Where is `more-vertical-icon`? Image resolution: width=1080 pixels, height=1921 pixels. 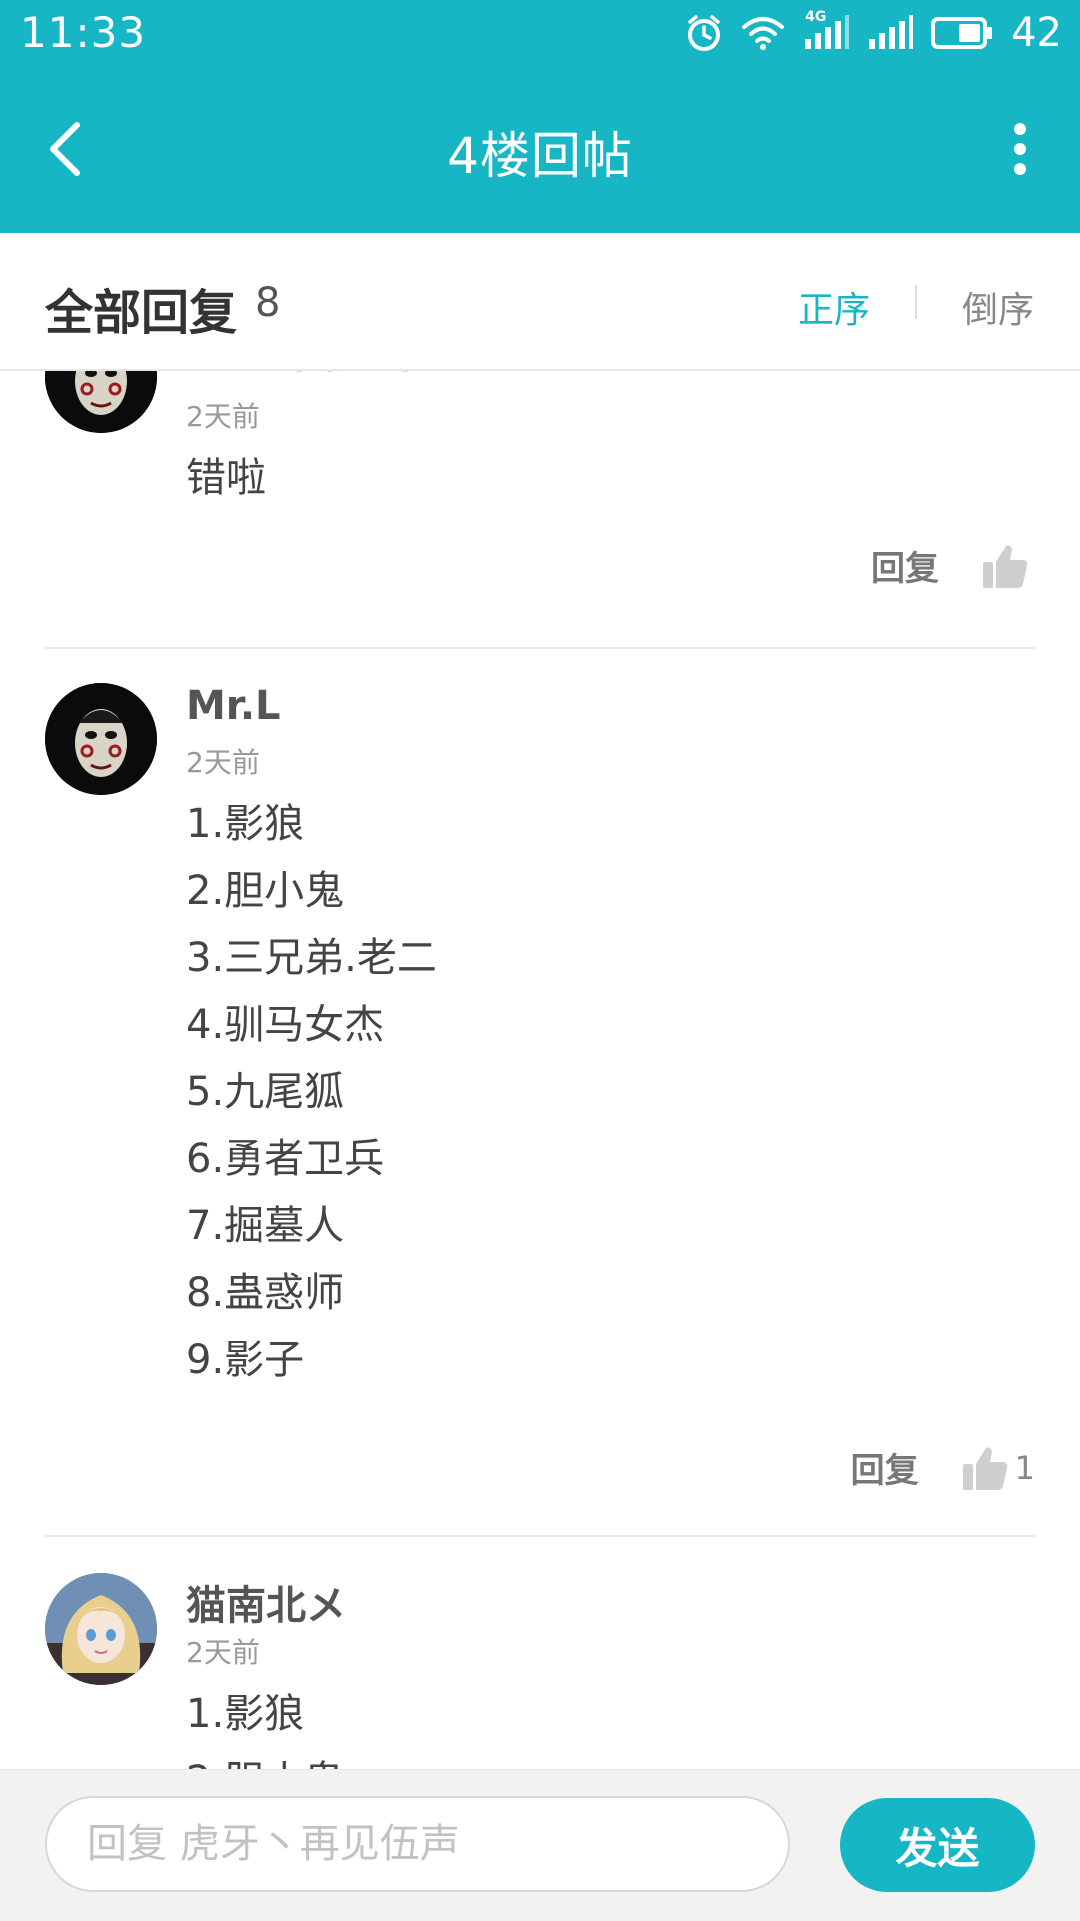
more-vertical-icon is located at coordinates (1020, 149).